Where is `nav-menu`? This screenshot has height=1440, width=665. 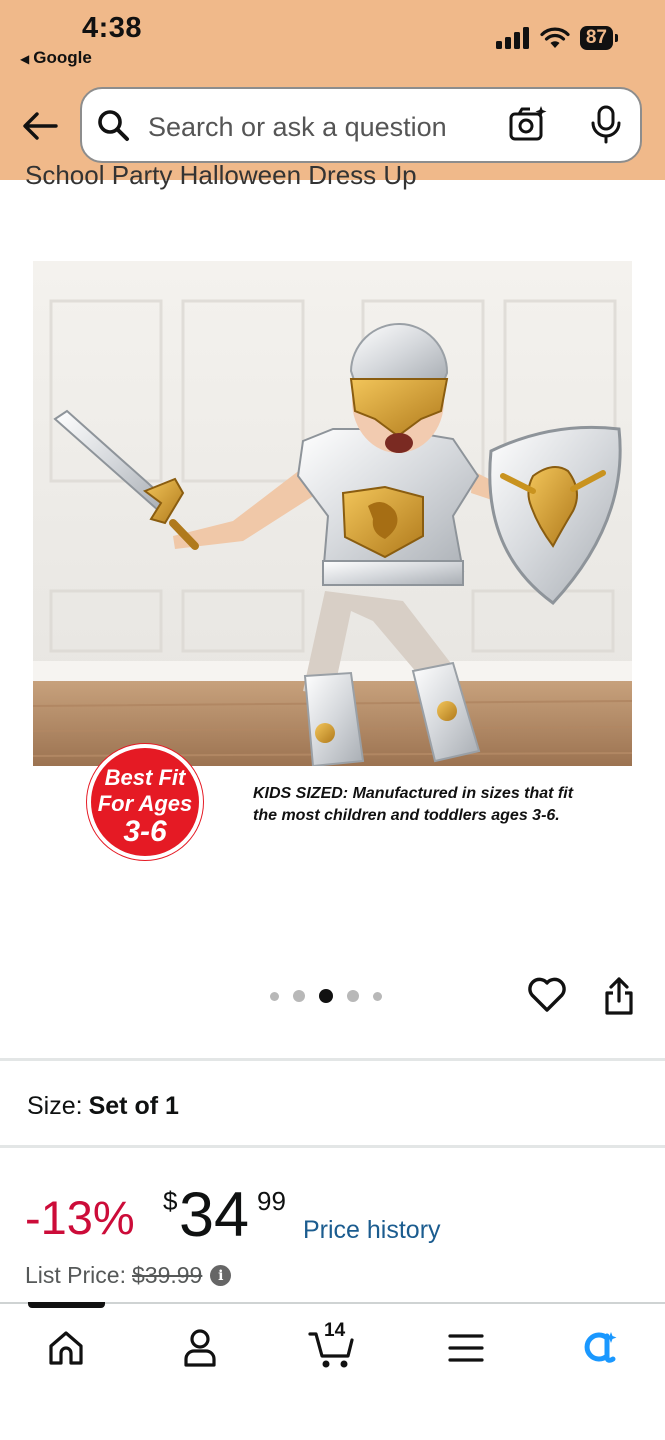 nav-menu is located at coordinates (466, 1348).